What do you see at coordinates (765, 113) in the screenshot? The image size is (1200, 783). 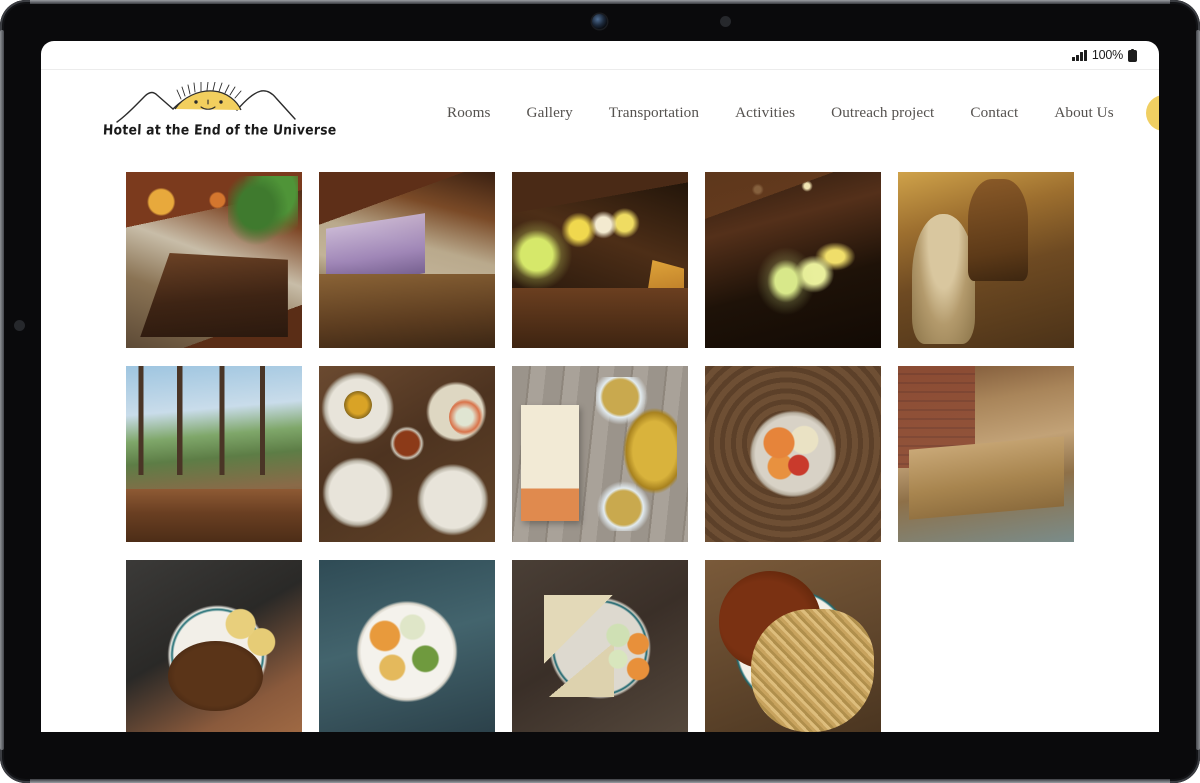 I see `nav-item-activities: Activities` at bounding box center [765, 113].